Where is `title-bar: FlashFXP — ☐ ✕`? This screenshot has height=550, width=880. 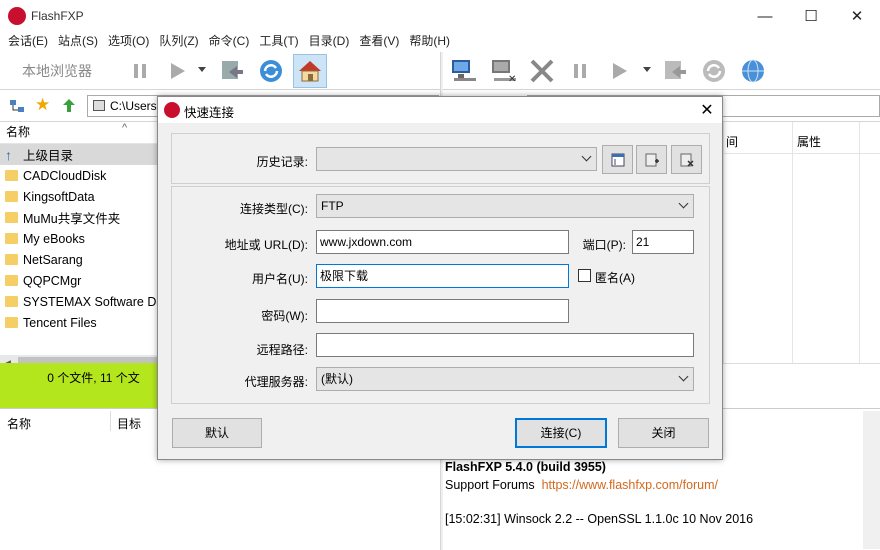 title-bar: FlashFXP — ☐ ✕ is located at coordinates (440, 16).